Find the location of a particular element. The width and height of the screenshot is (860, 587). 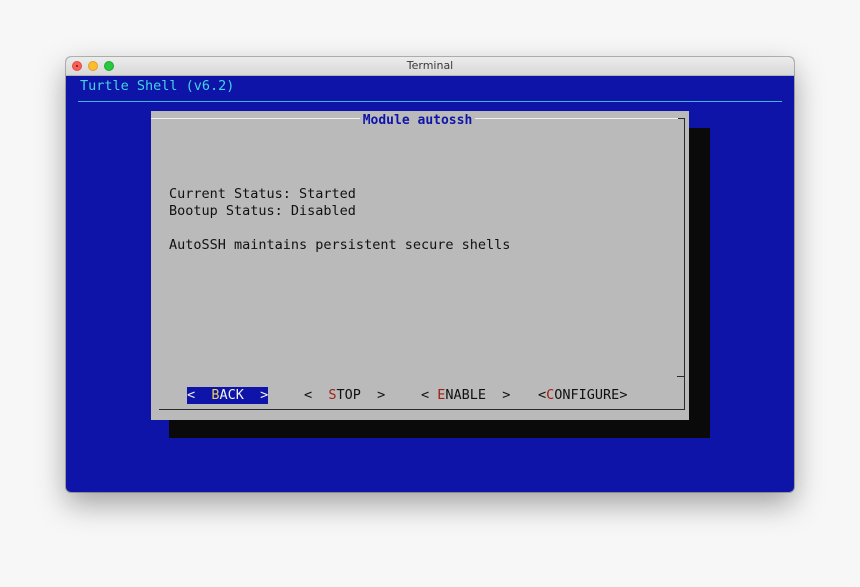

backtitle: Turtle Shell (v6.2) is located at coordinates (157, 86).